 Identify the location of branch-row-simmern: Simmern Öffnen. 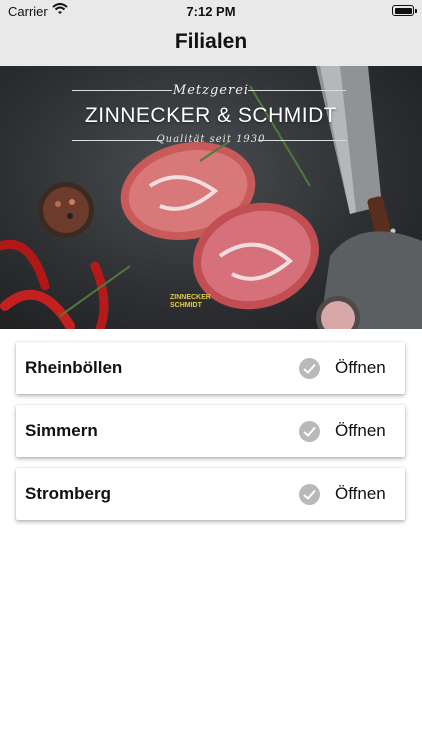
(210, 431).